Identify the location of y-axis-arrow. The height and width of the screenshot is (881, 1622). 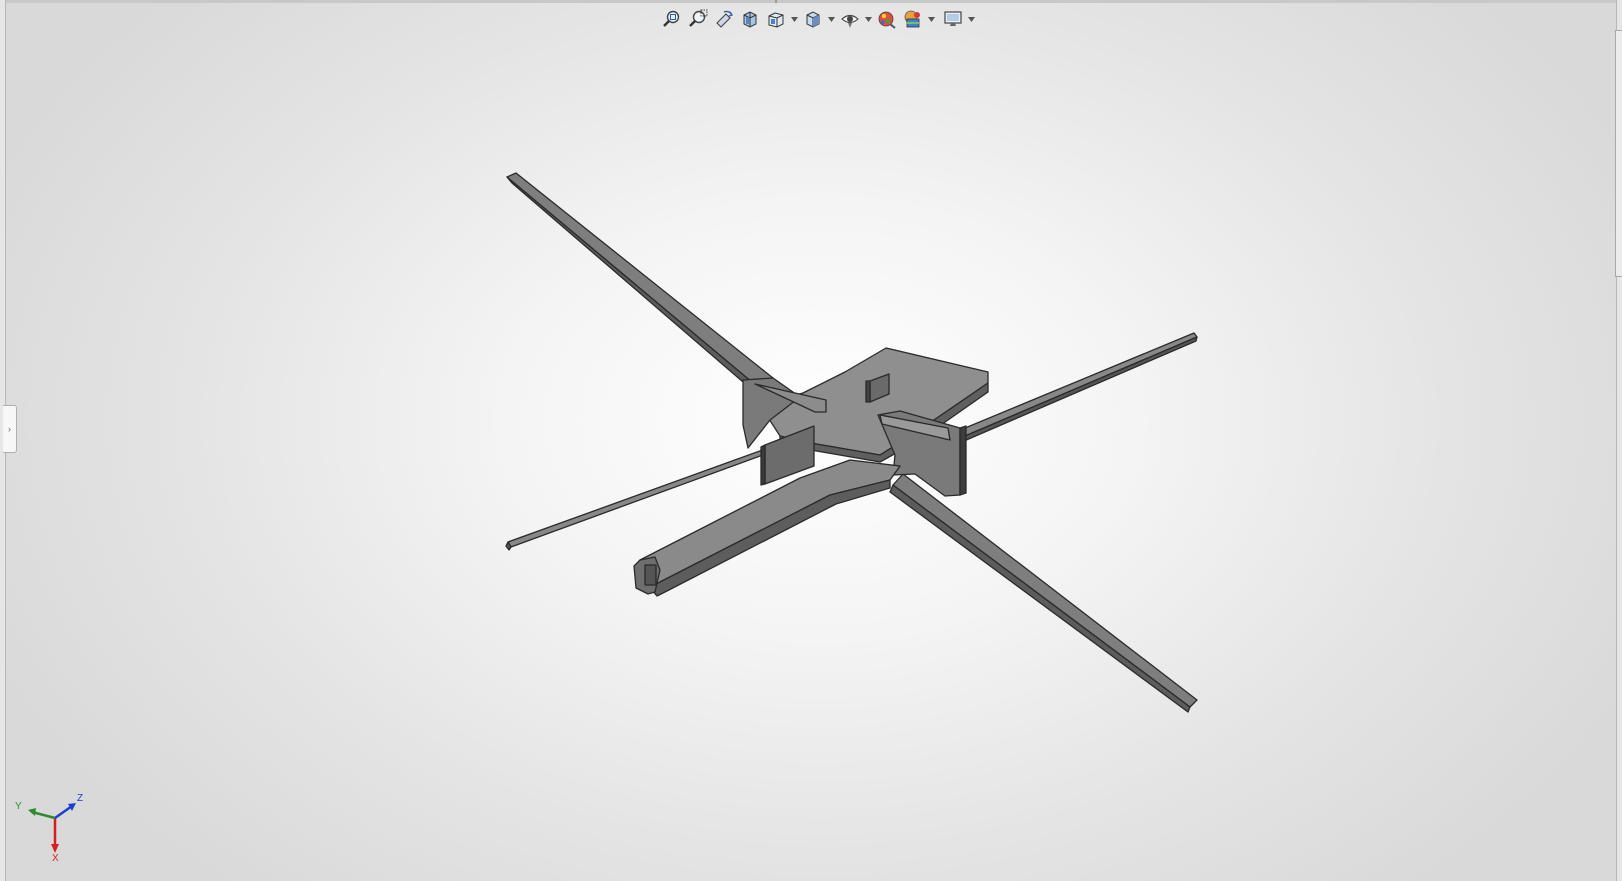
(32, 812).